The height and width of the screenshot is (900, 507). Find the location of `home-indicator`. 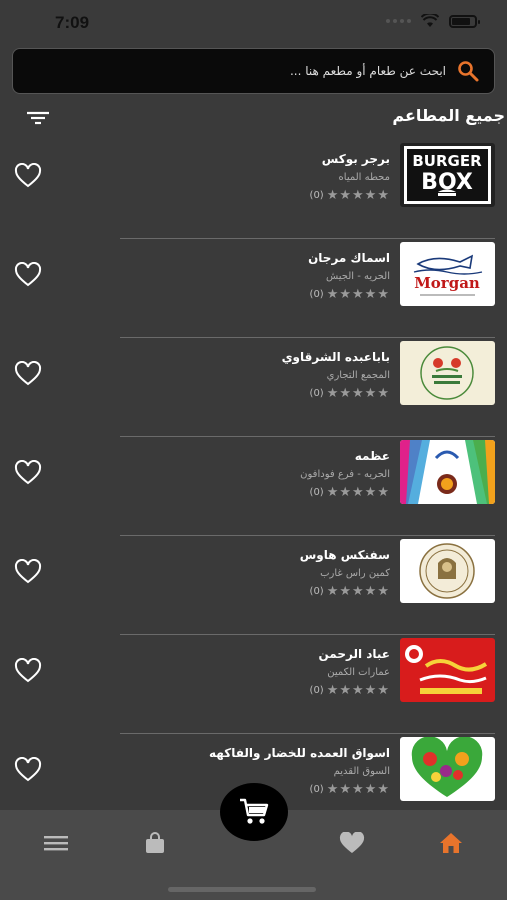

home-indicator is located at coordinates (242, 889).